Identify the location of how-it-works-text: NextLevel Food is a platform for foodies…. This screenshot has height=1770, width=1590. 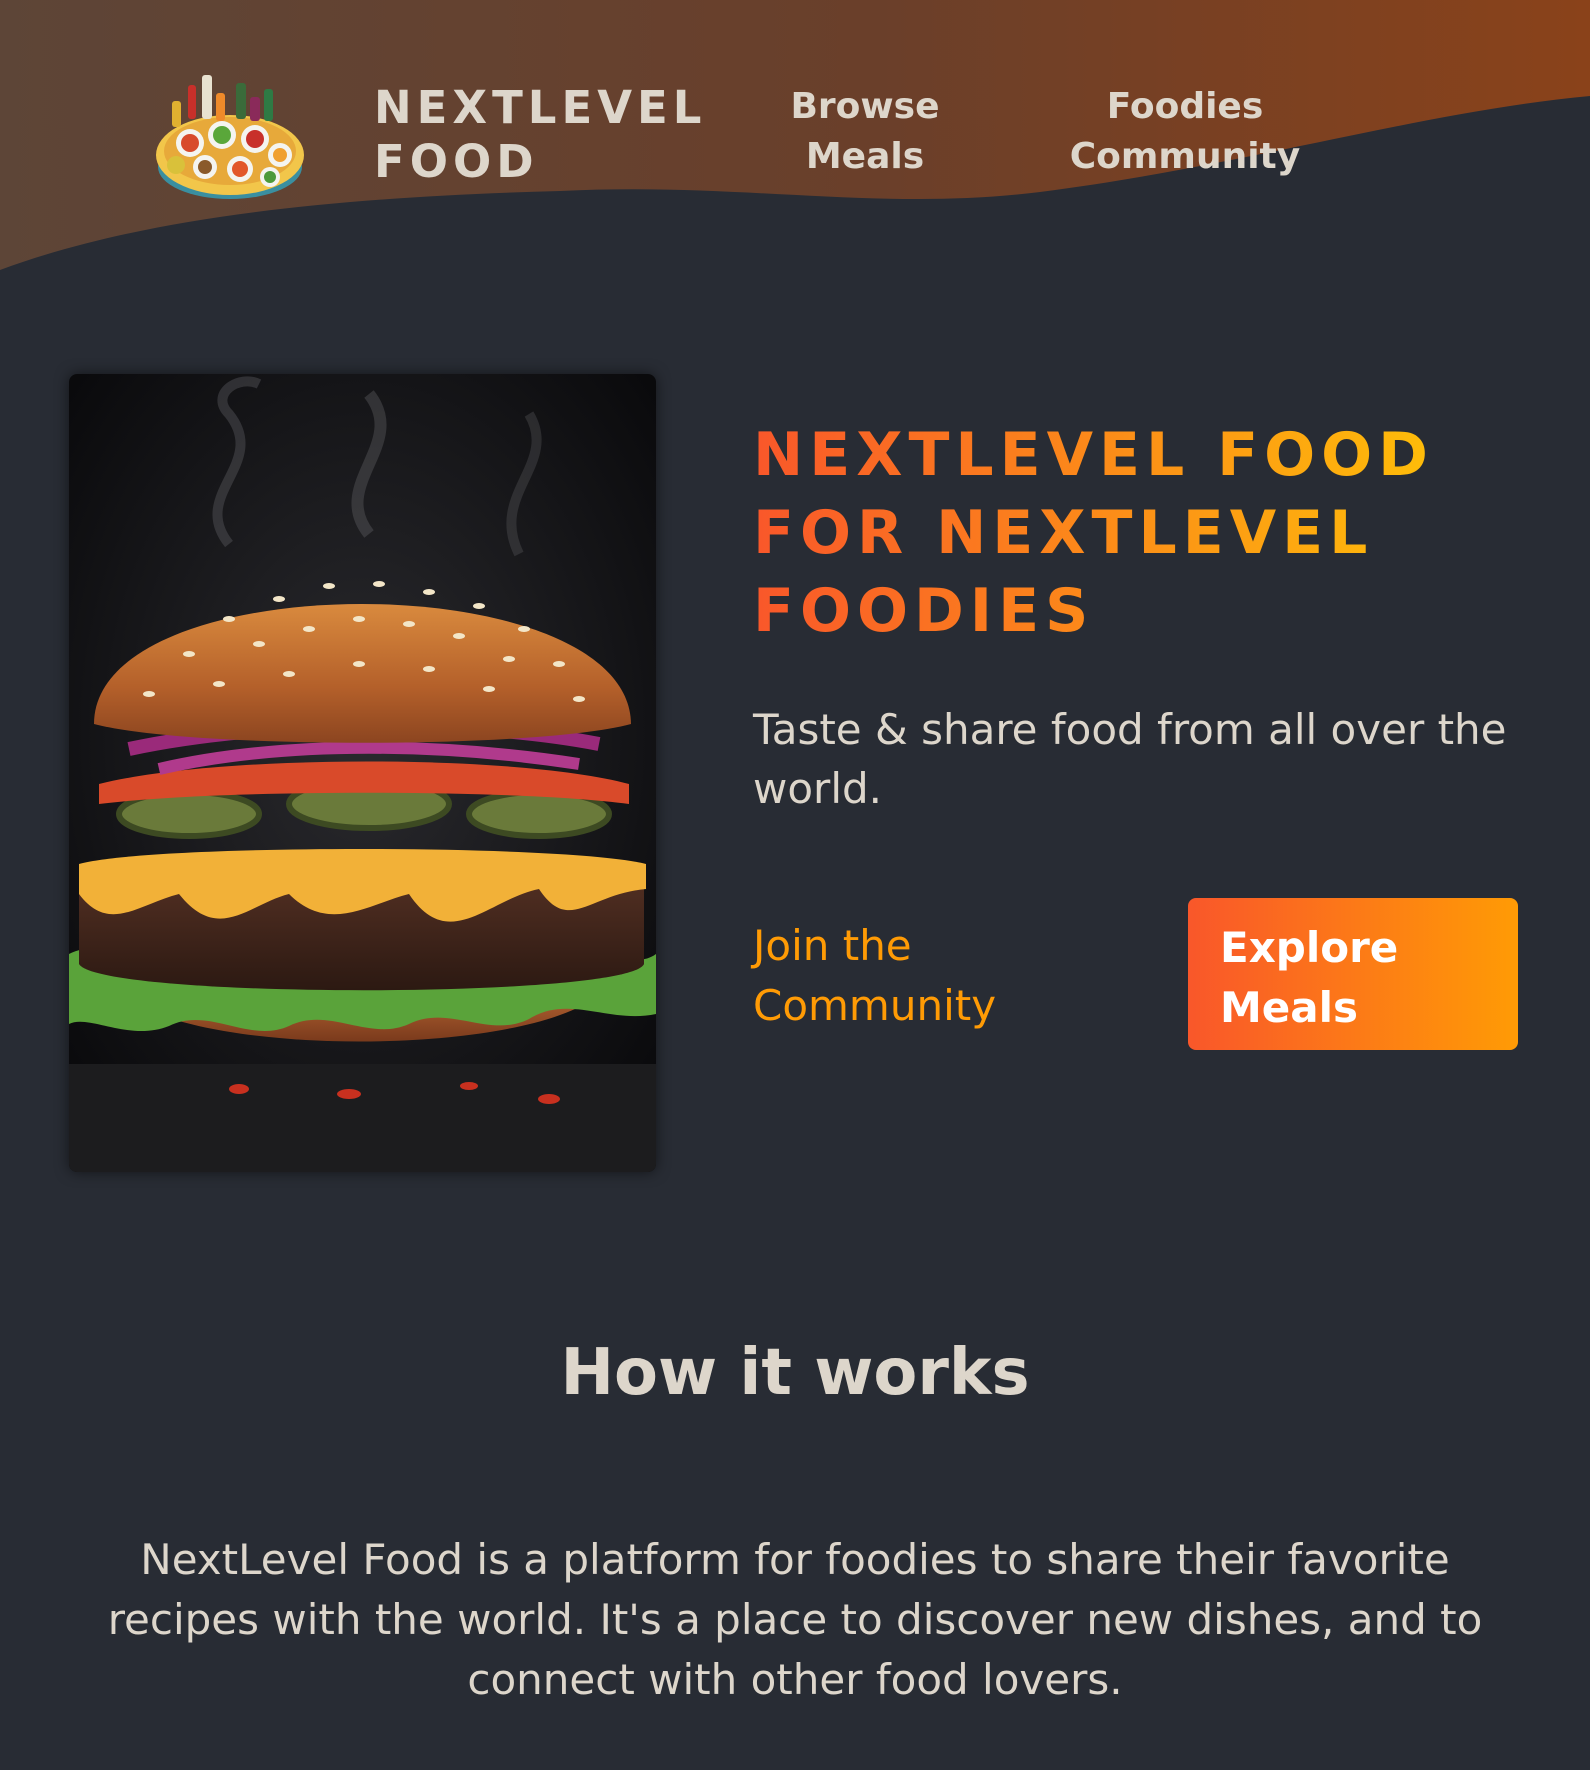
(795, 1619).